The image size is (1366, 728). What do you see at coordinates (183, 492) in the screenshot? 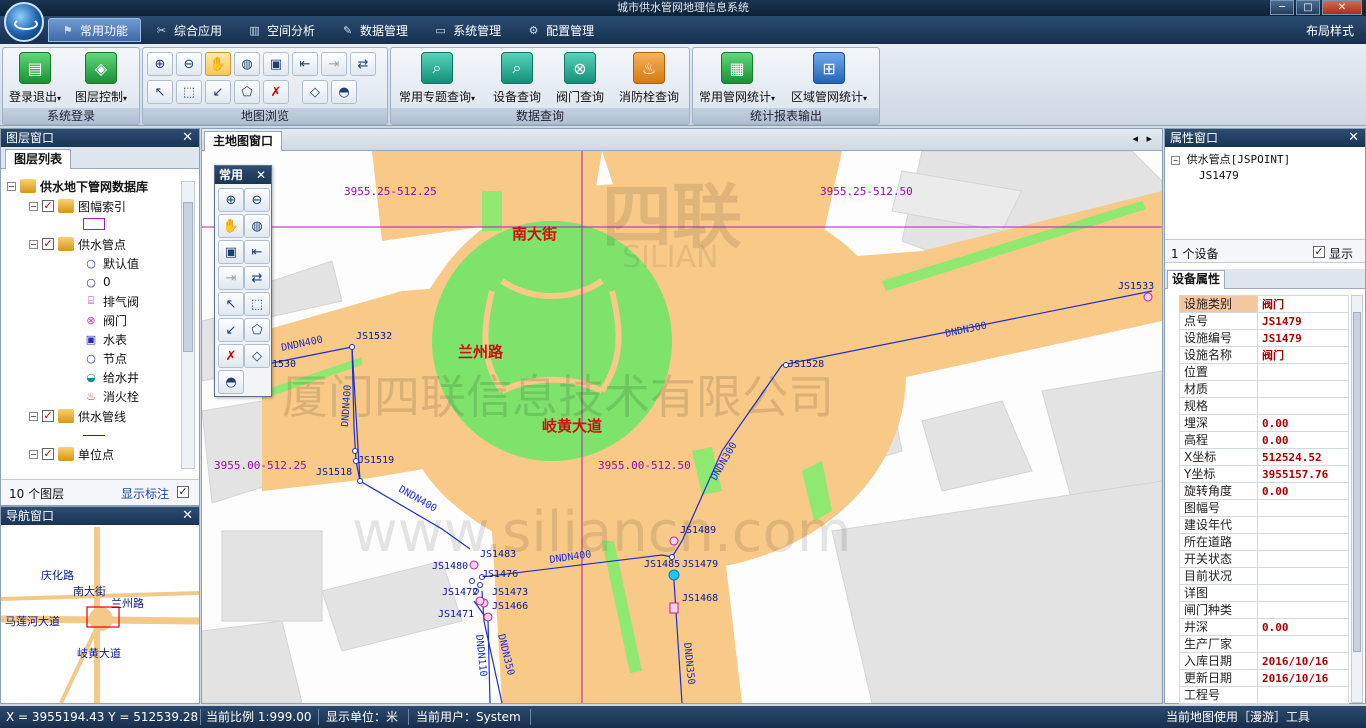
I see `show-label-checkbox: ✓` at bounding box center [183, 492].